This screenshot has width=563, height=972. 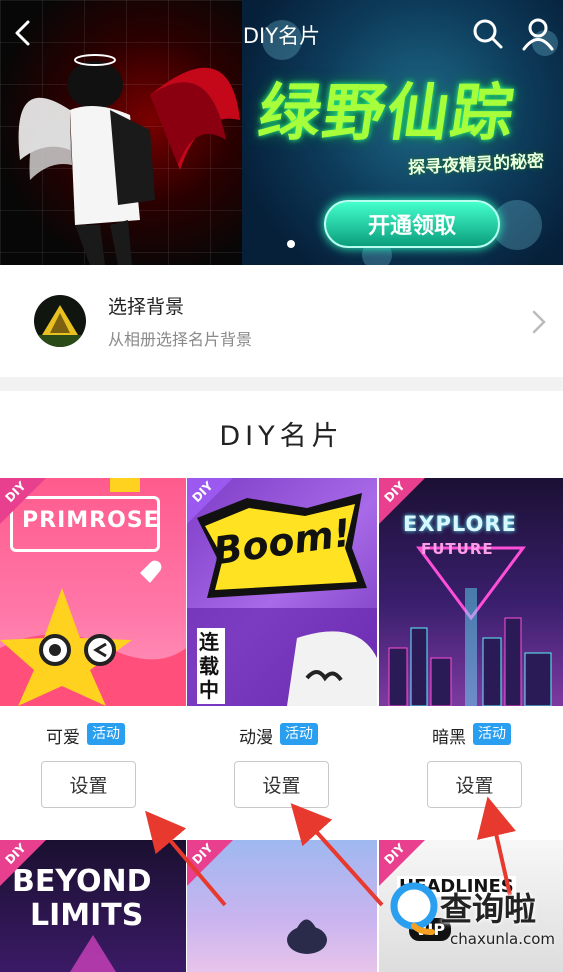 What do you see at coordinates (457, 549) in the screenshot?
I see `thumbnail-art-text-secondary: FUTURE` at bounding box center [457, 549].